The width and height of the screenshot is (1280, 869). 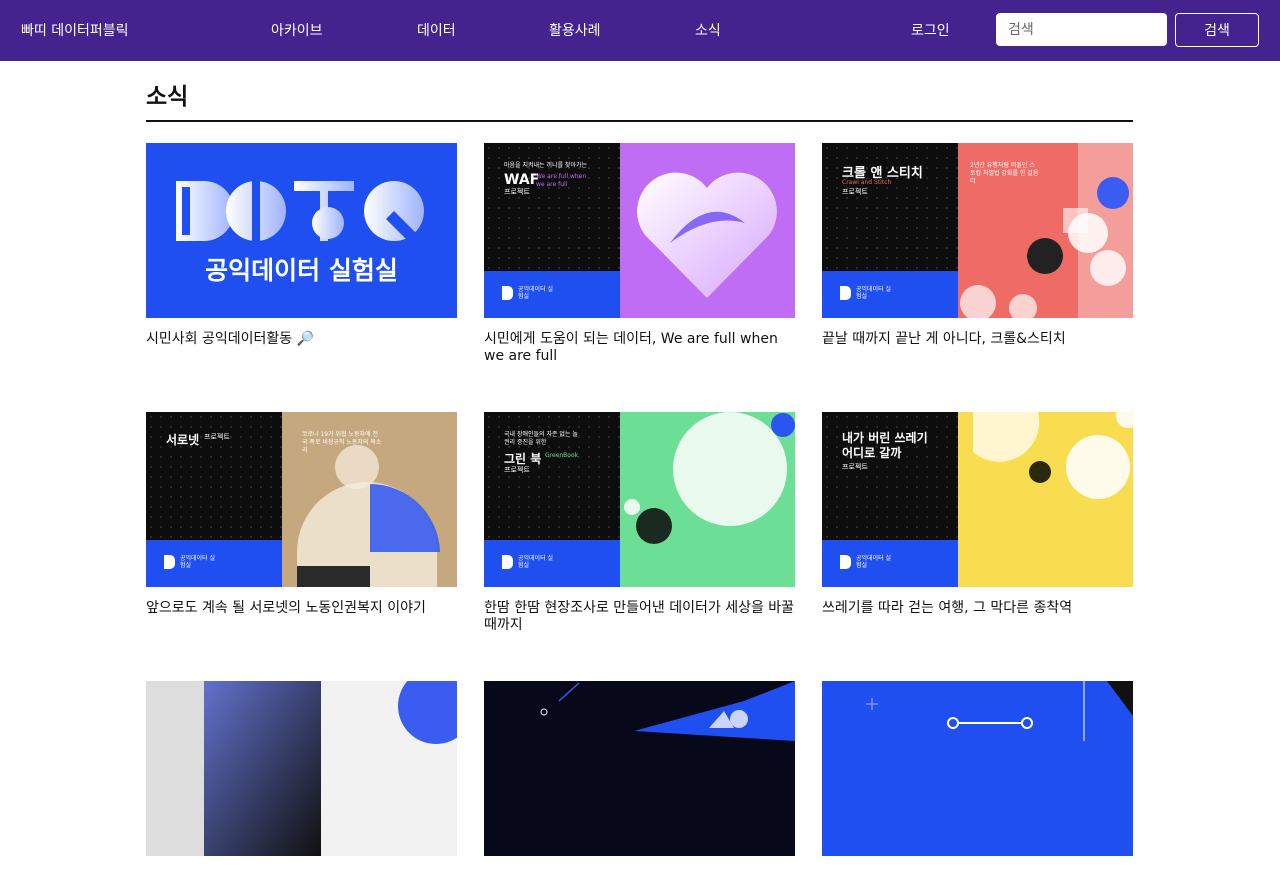 What do you see at coordinates (1053, 455) in the screenshot?
I see `trash-shapes-graphic` at bounding box center [1053, 455].